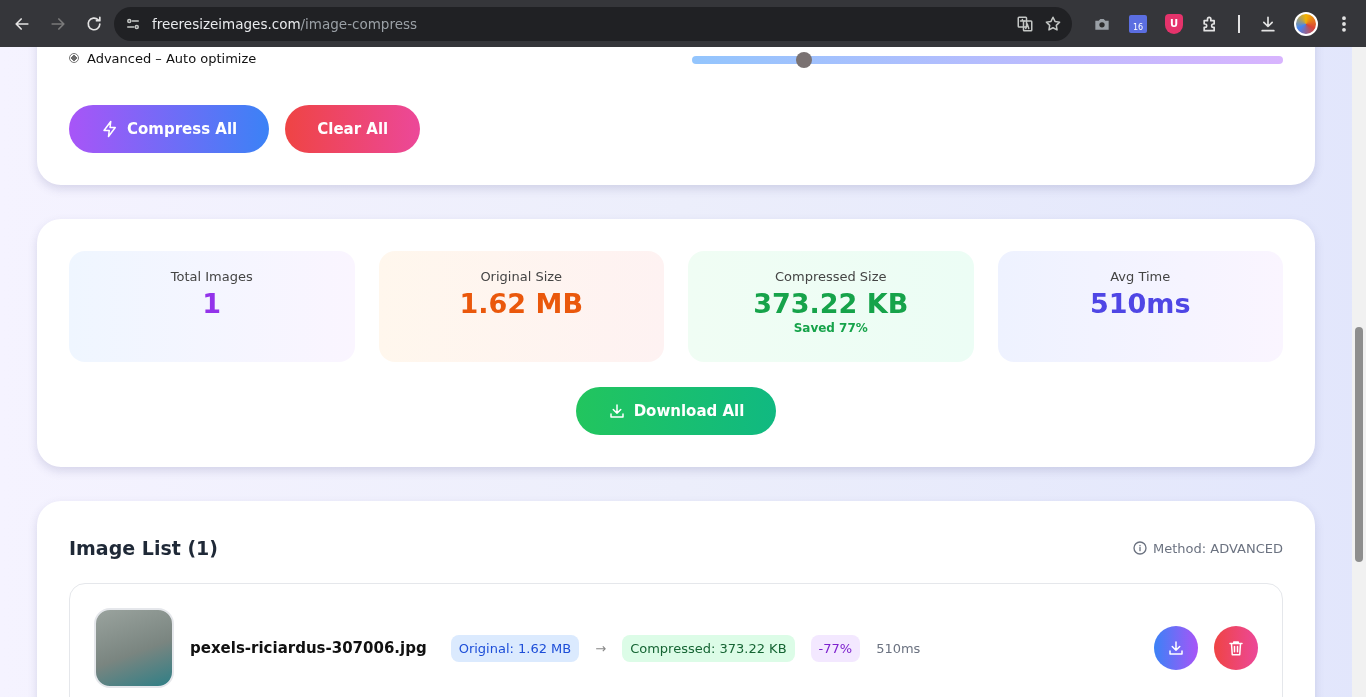  Describe the element at coordinates (1359, 372) in the screenshot. I see `scrollbar` at that location.